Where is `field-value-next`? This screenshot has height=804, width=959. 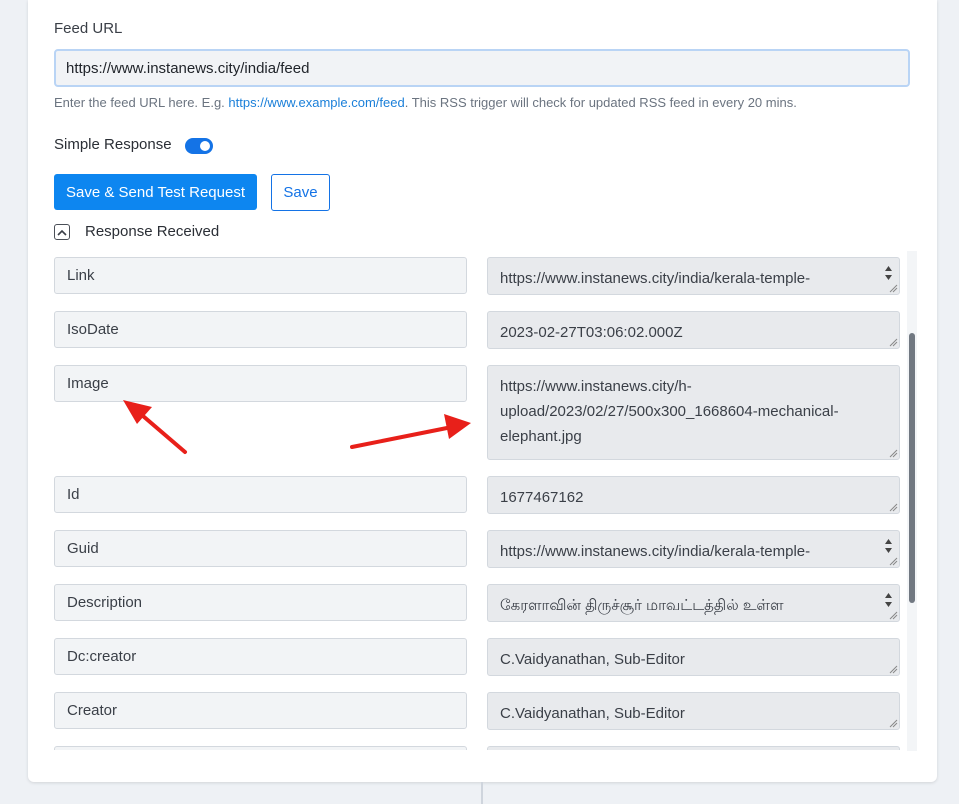
field-value-next is located at coordinates (693, 748).